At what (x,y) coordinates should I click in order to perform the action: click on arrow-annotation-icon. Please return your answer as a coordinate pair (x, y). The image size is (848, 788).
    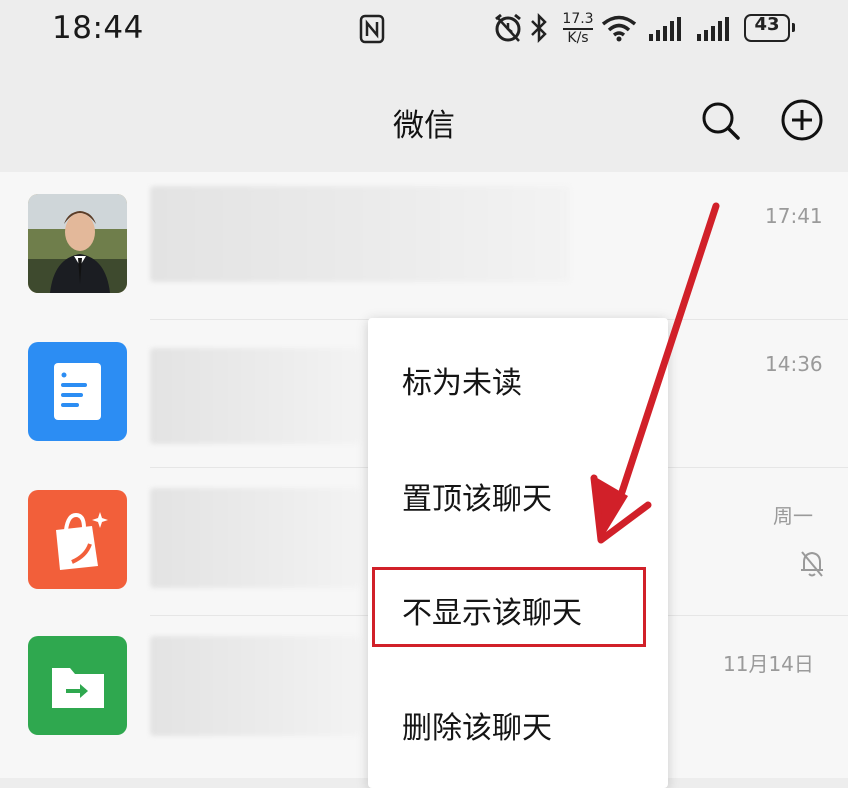
    Looking at the image, I should click on (655, 373).